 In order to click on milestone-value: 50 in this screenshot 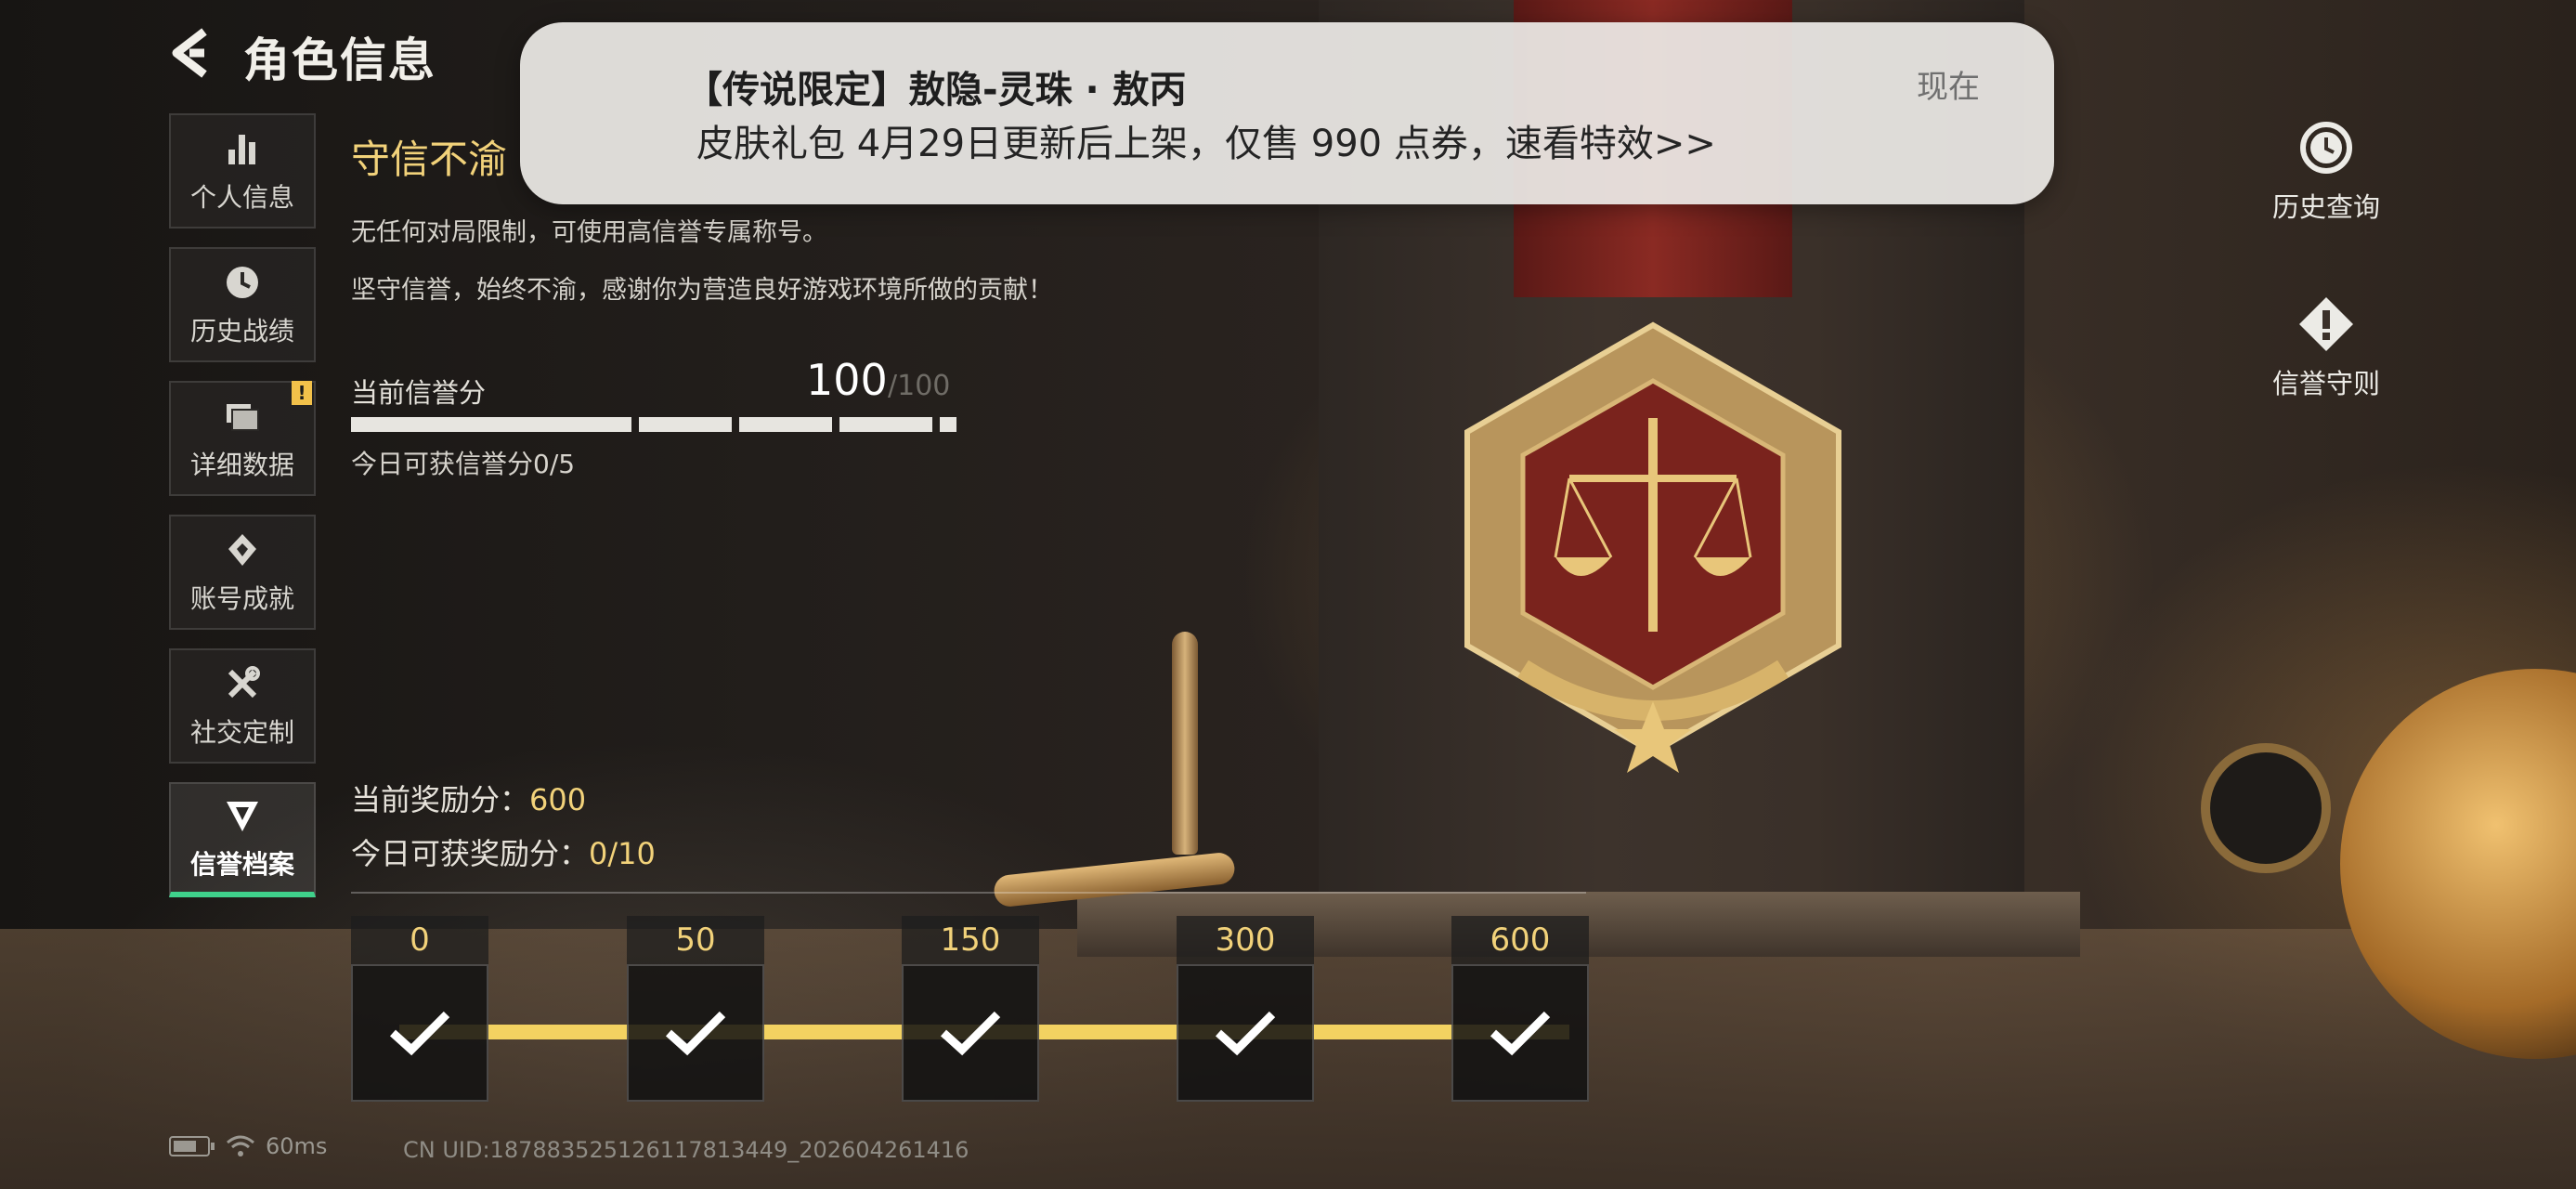, I will do `click(695, 940)`.